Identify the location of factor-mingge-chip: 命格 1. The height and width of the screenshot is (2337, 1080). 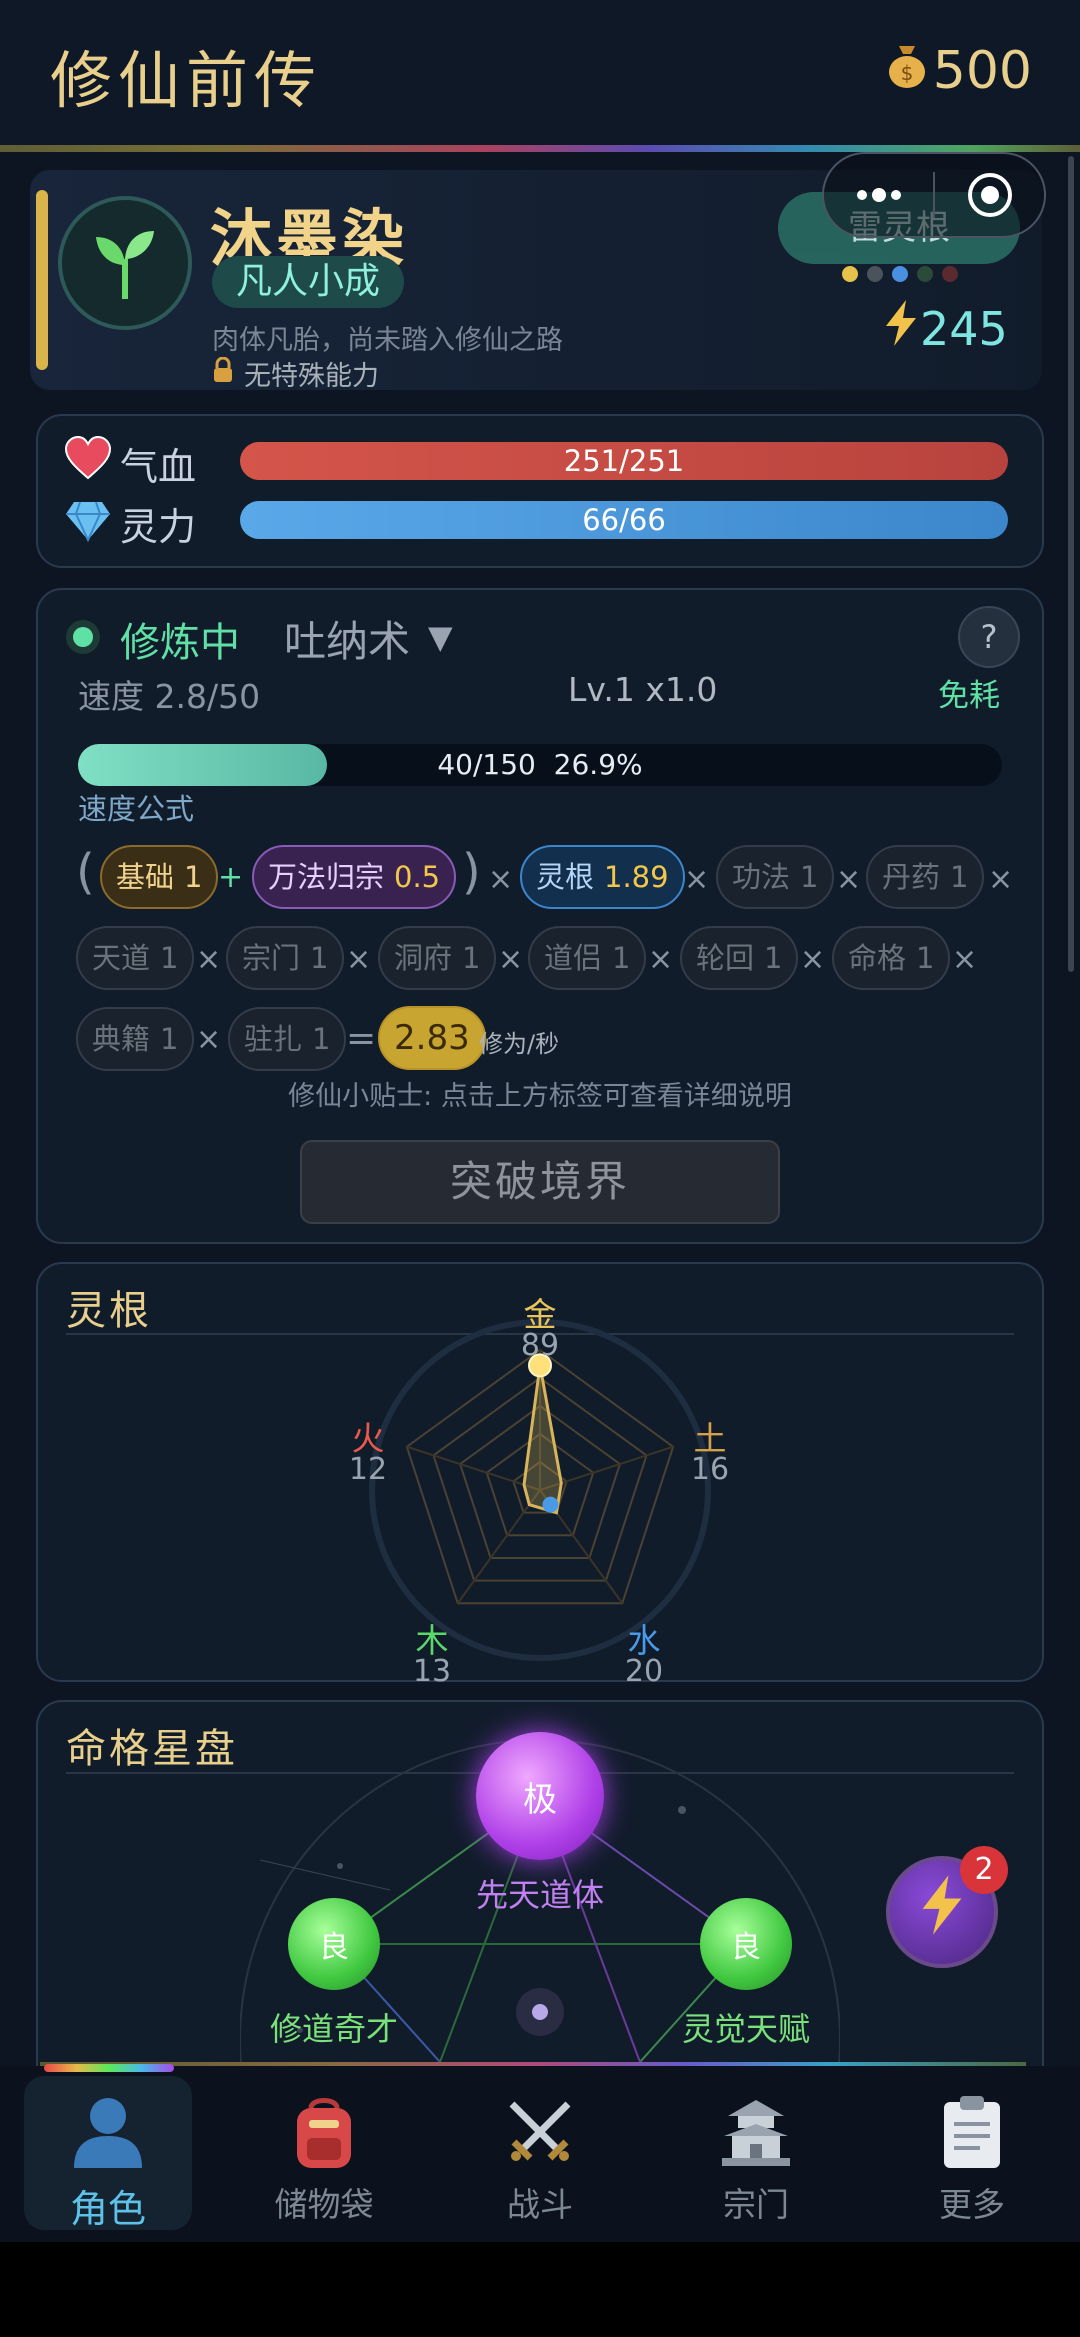
(891, 958).